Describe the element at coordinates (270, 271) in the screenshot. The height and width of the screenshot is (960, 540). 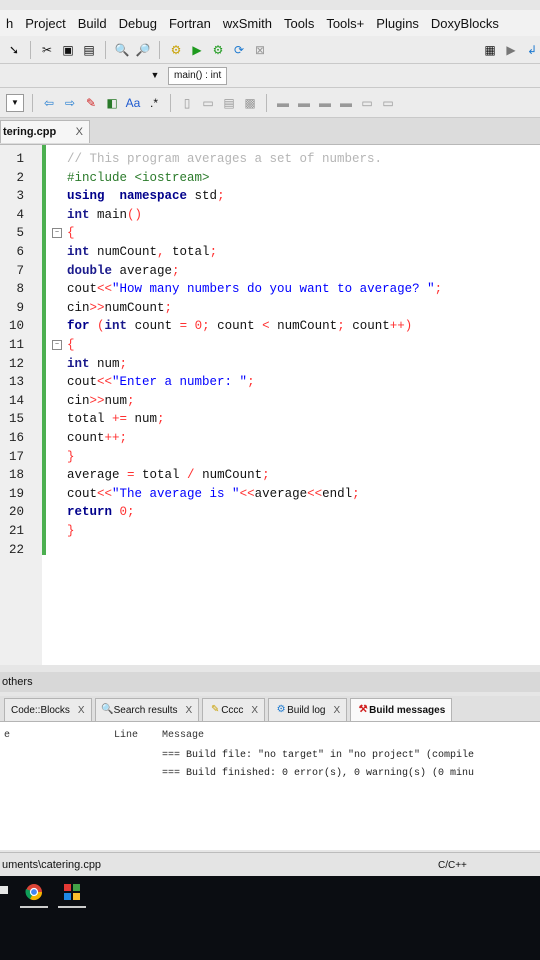
I see `code-line: 7 double average;` at that location.